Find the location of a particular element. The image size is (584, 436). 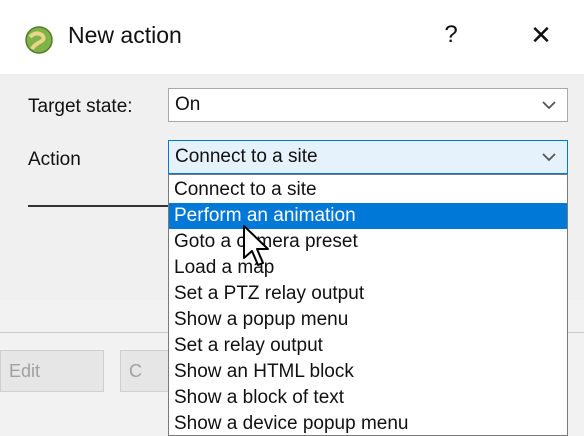

action-label: Action is located at coordinates (54, 159).